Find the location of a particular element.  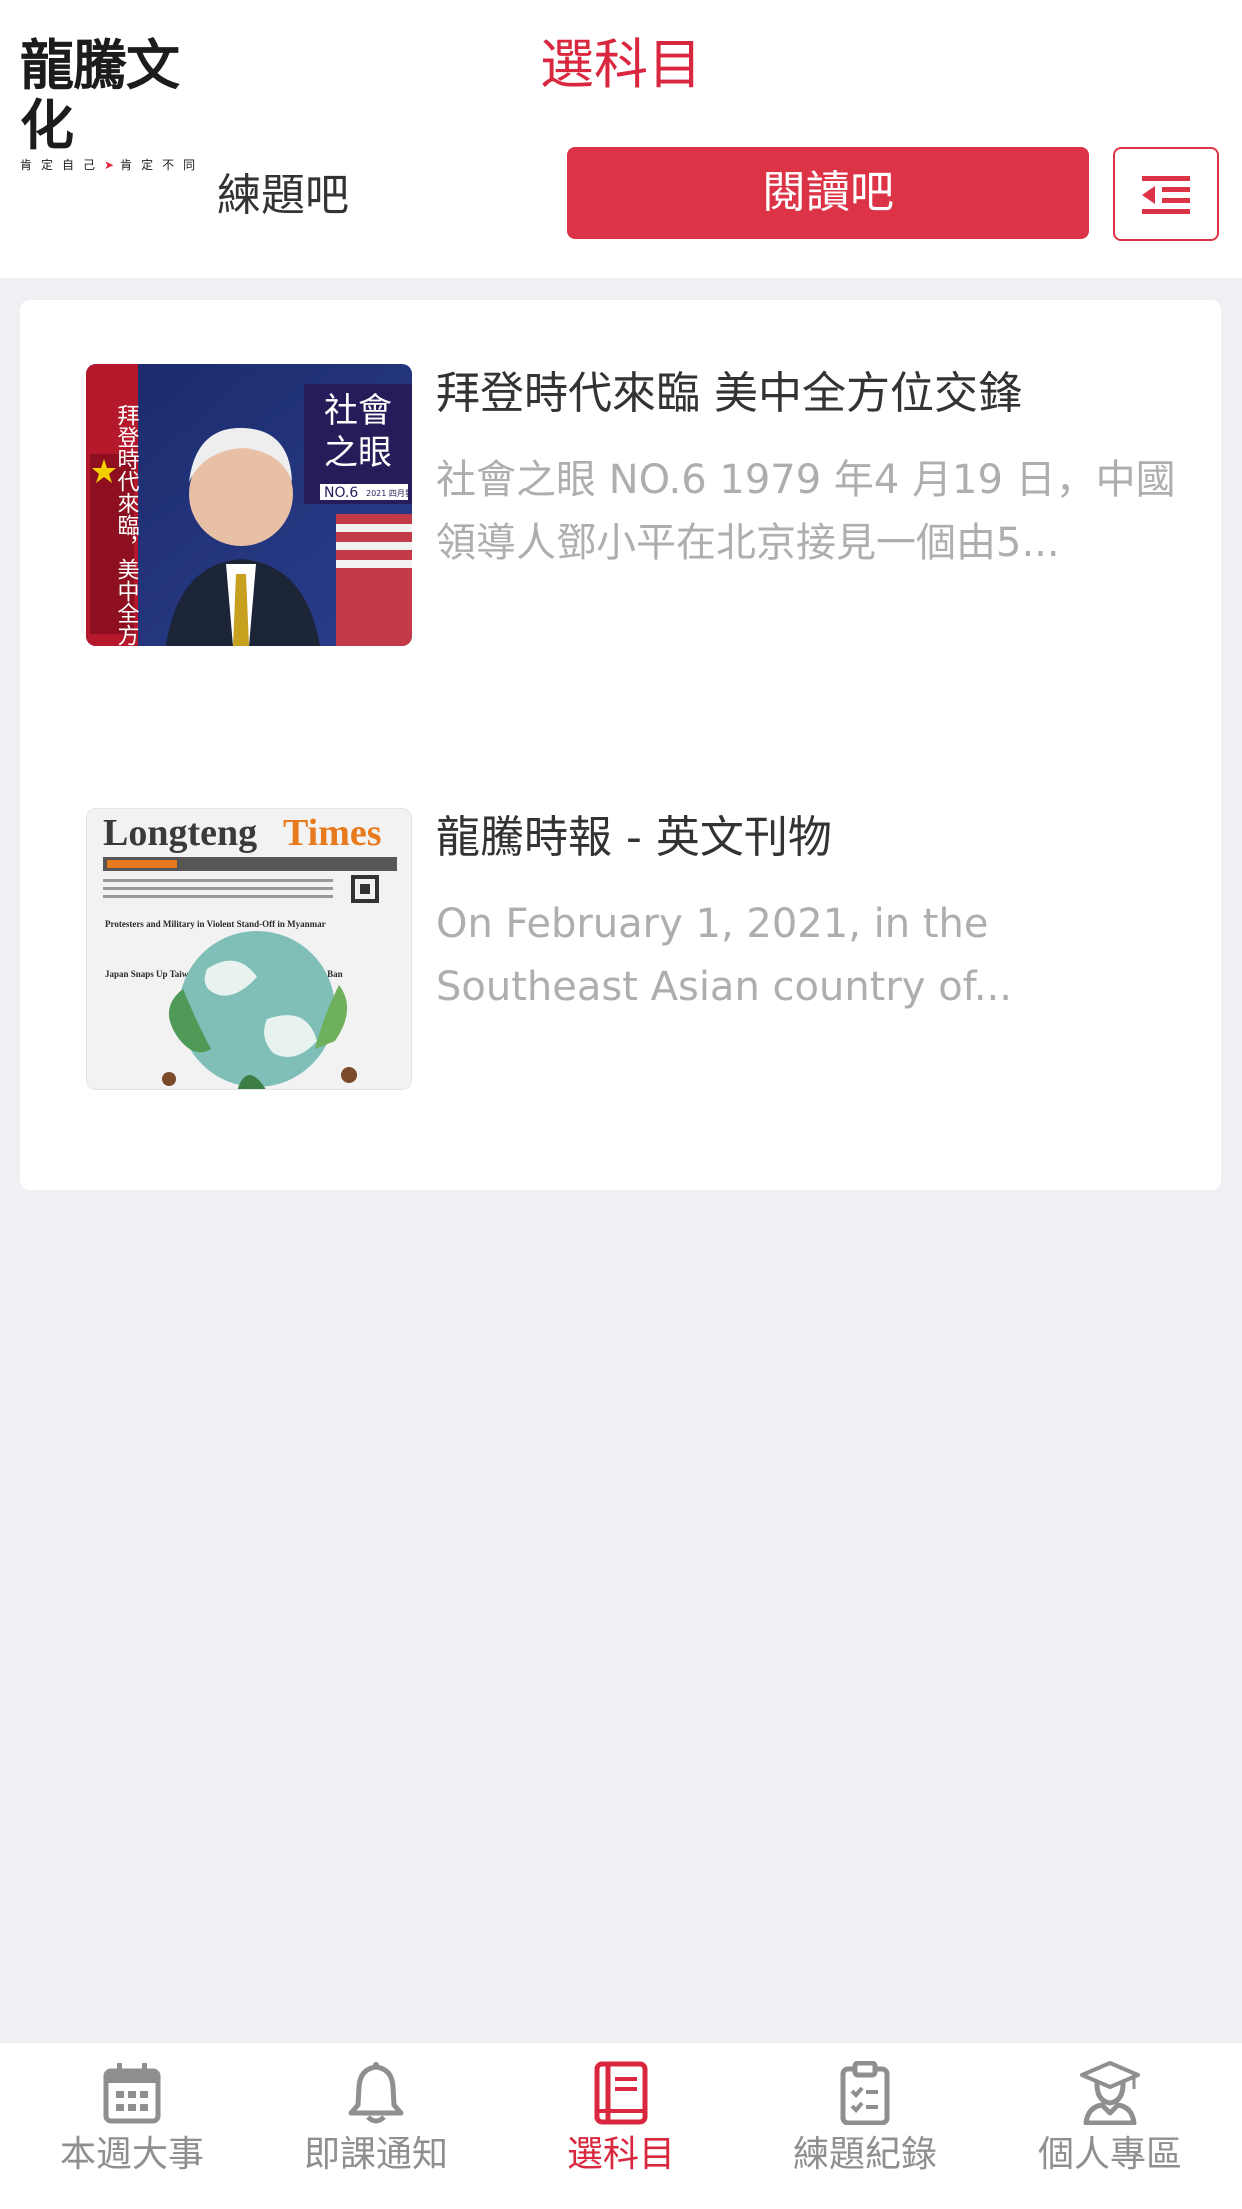

tabbar-item-choose-subject: 選科目 is located at coordinates (621, 2131).